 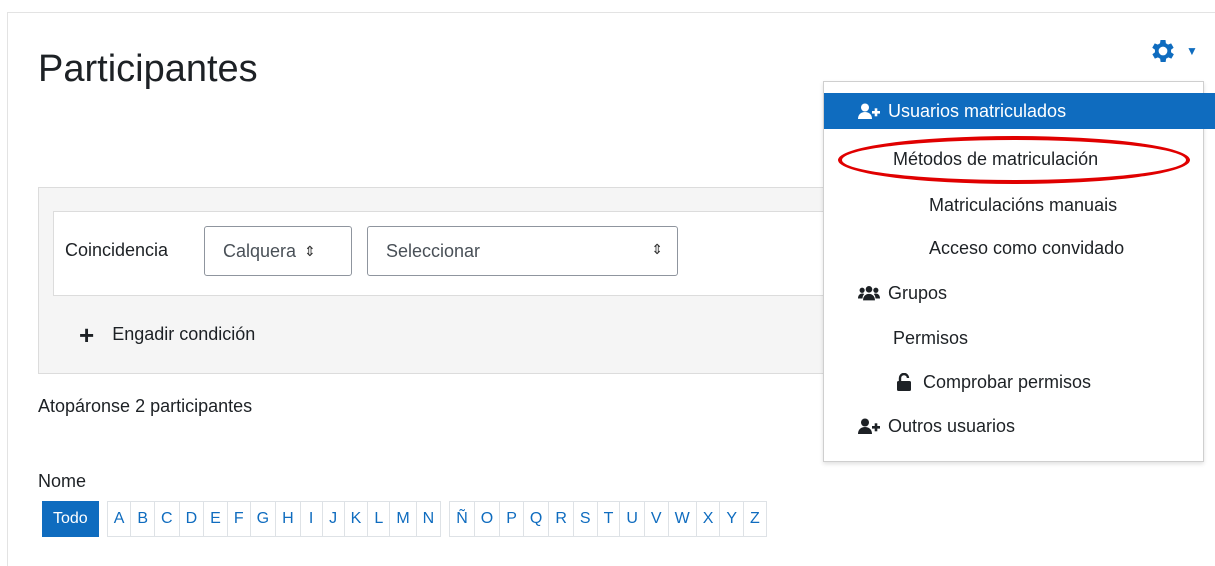 I want to click on actions-menu-toggle: ▼, so click(x=1173, y=51).